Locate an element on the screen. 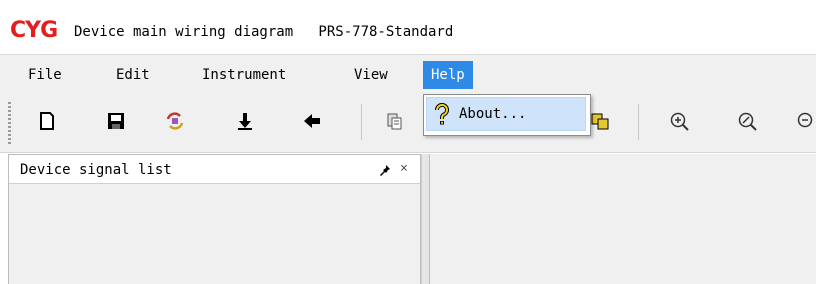  panel-splitter is located at coordinates (425, 219).